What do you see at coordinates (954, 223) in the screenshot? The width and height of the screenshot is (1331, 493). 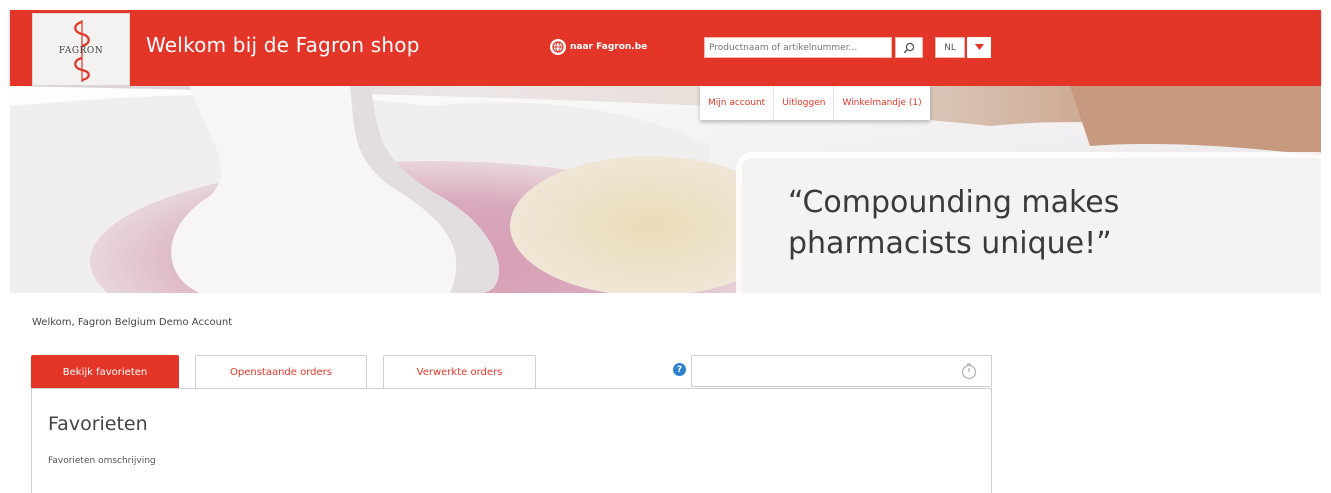 I see `hero-quote: “Compounding makes pharmacists unique!”` at bounding box center [954, 223].